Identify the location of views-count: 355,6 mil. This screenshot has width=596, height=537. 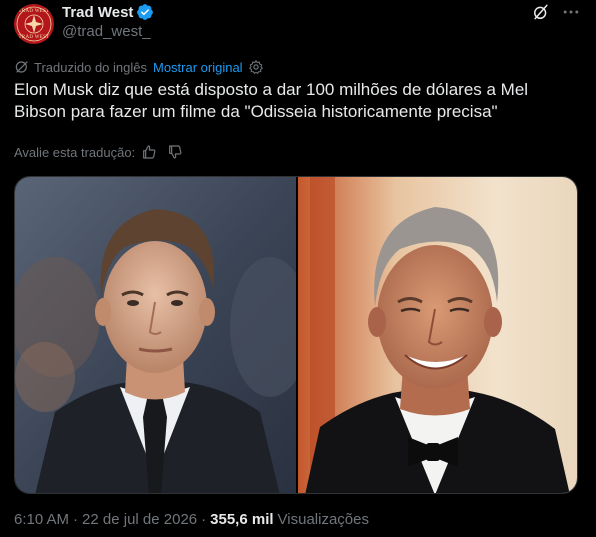
(241, 519).